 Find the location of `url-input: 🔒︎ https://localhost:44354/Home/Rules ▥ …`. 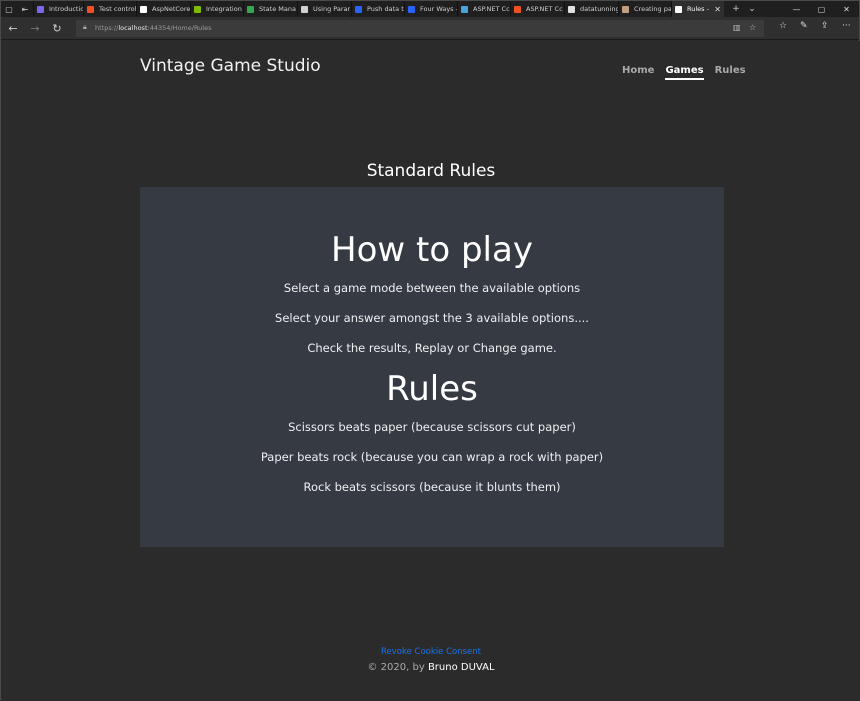

url-input: 🔒︎ https://localhost:44354/Home/Rules ▥ … is located at coordinates (420, 28).